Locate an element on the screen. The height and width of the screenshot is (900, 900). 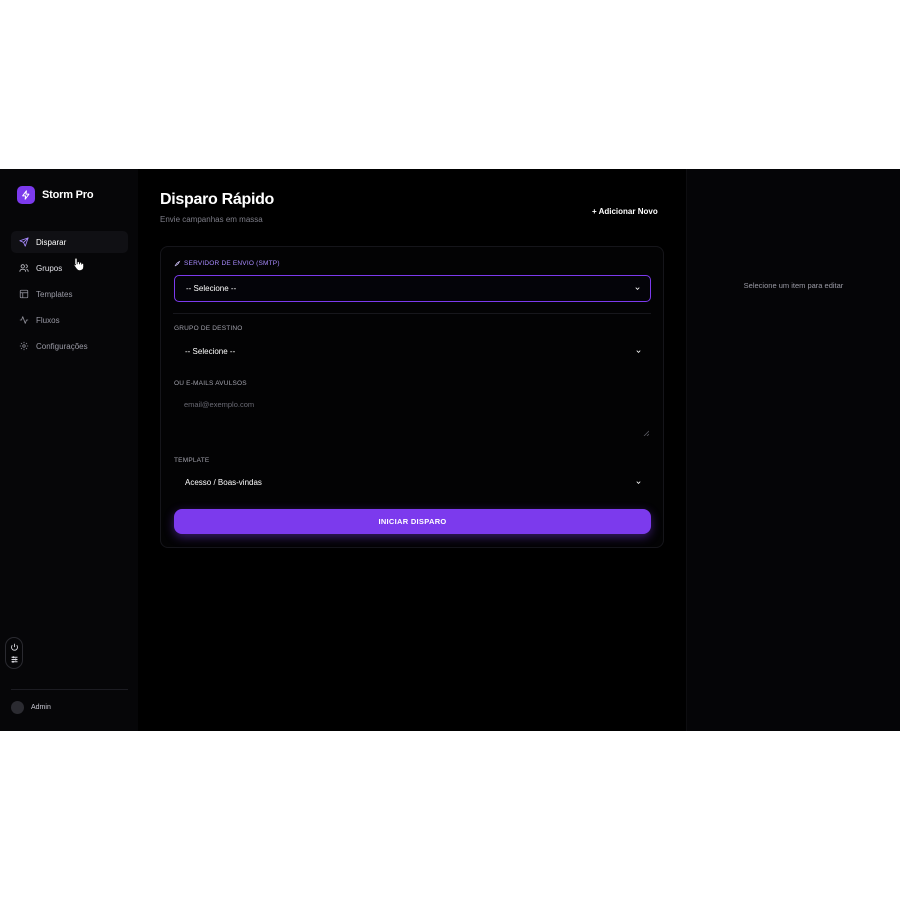
resize-handle-icon is located at coordinates (646, 433).